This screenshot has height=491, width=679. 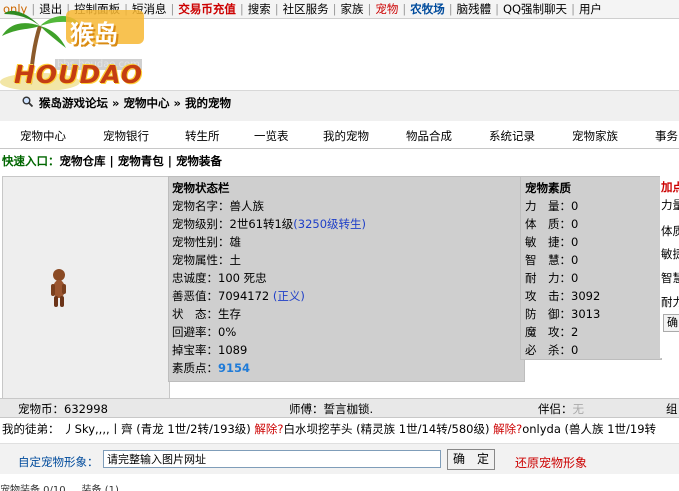 What do you see at coordinates (272, 459) in the screenshot?
I see `pet-image-url-input` at bounding box center [272, 459].